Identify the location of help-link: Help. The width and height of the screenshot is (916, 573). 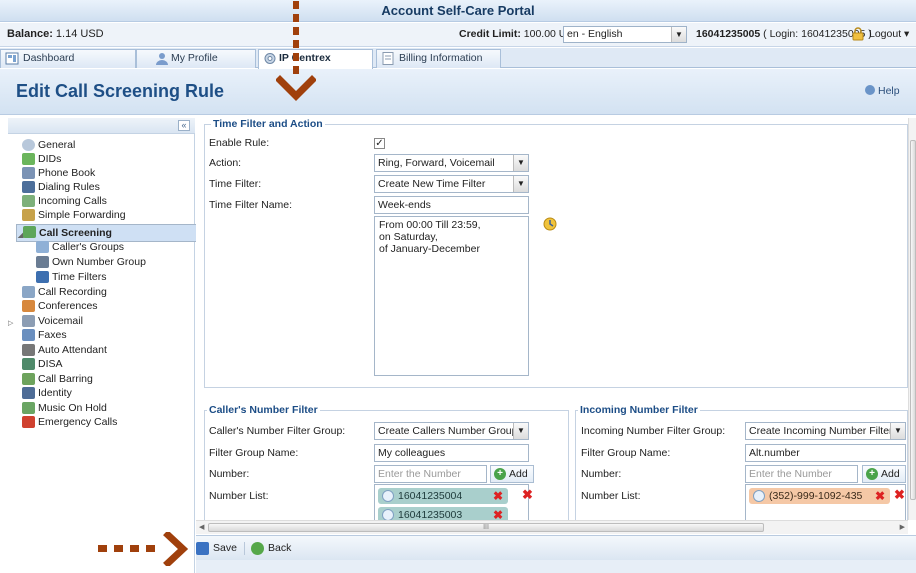
(882, 91).